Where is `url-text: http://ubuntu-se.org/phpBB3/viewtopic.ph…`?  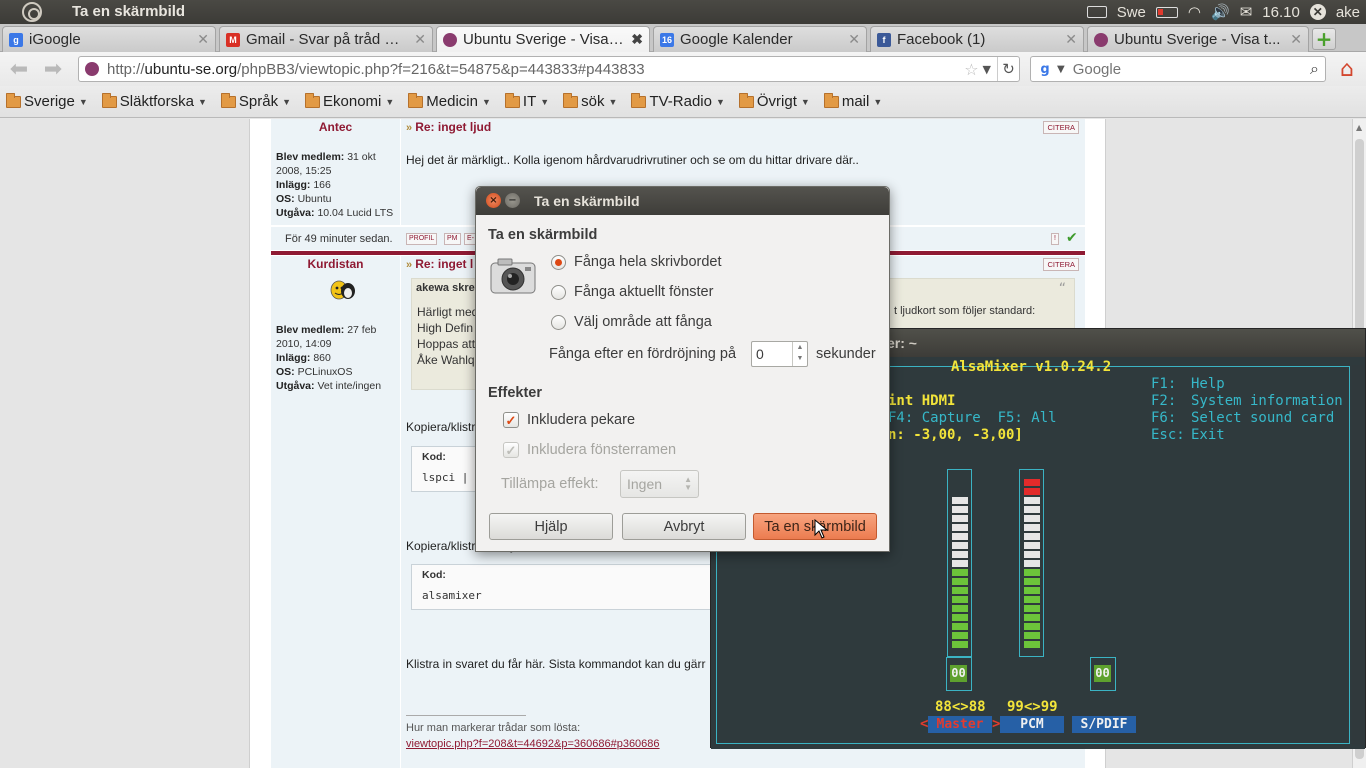
url-text: http://ubuntu-se.org/phpBB3/viewtopic.ph… is located at coordinates (535, 69).